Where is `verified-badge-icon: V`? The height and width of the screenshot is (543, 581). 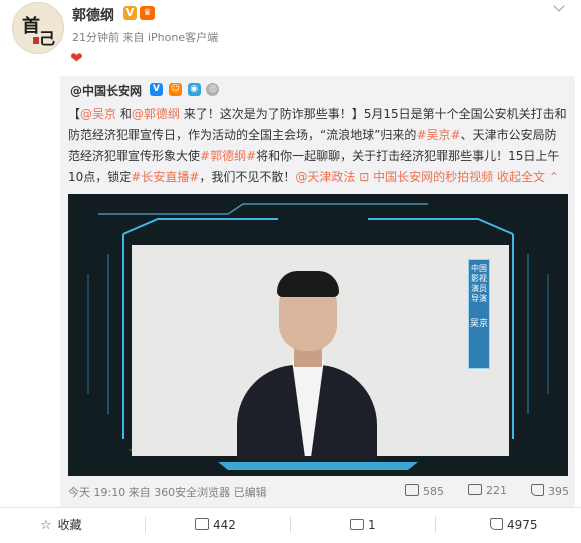 verified-badge-icon: V is located at coordinates (130, 13).